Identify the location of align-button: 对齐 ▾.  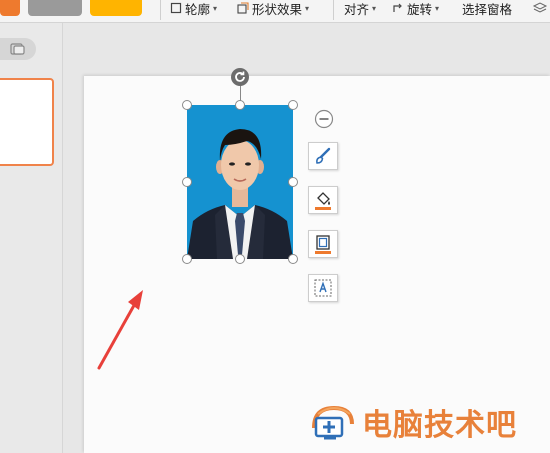
(360, 8).